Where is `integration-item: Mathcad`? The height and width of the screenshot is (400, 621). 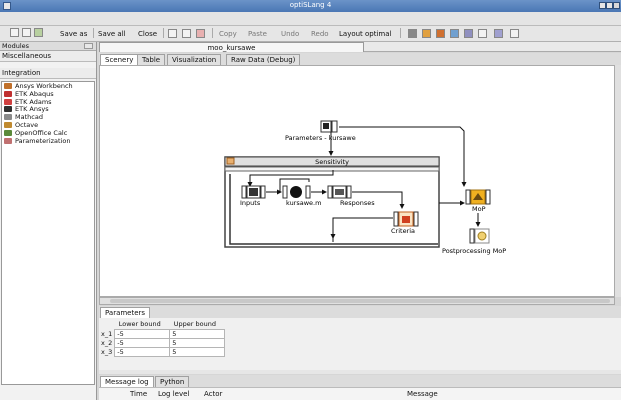 integration-item: Mathcad is located at coordinates (48, 117).